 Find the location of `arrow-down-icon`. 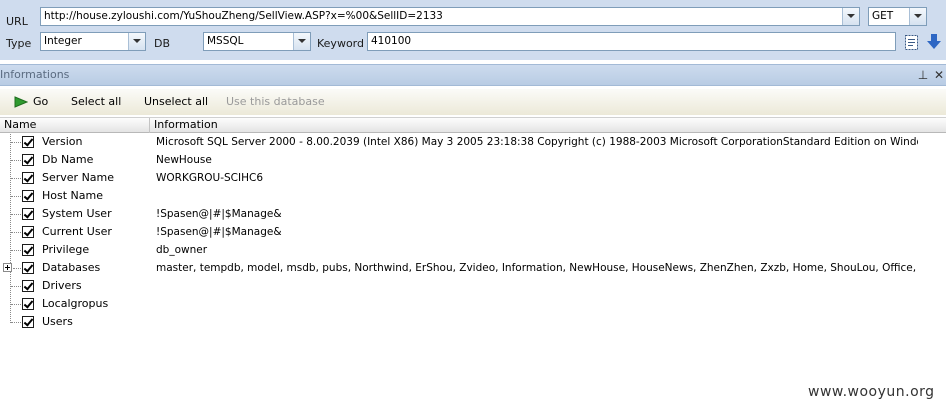

arrow-down-icon is located at coordinates (934, 42).